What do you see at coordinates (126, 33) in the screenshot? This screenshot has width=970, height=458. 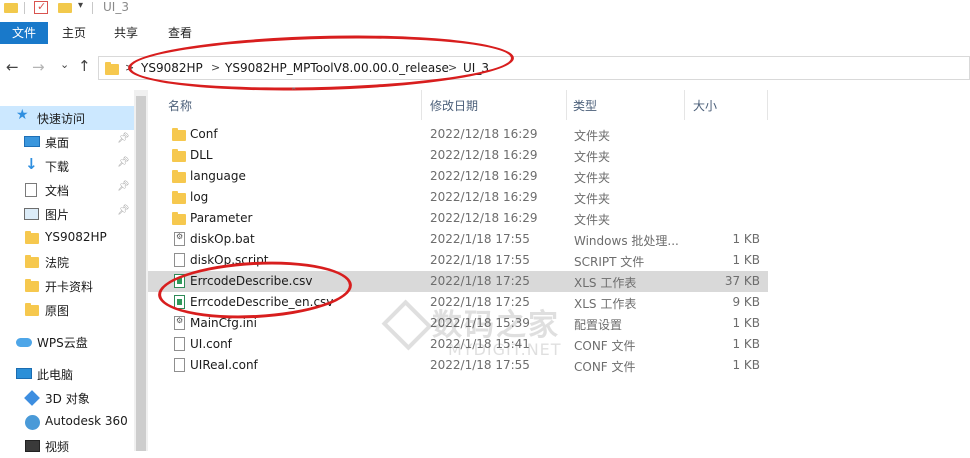 I see `tab-share: 共享` at bounding box center [126, 33].